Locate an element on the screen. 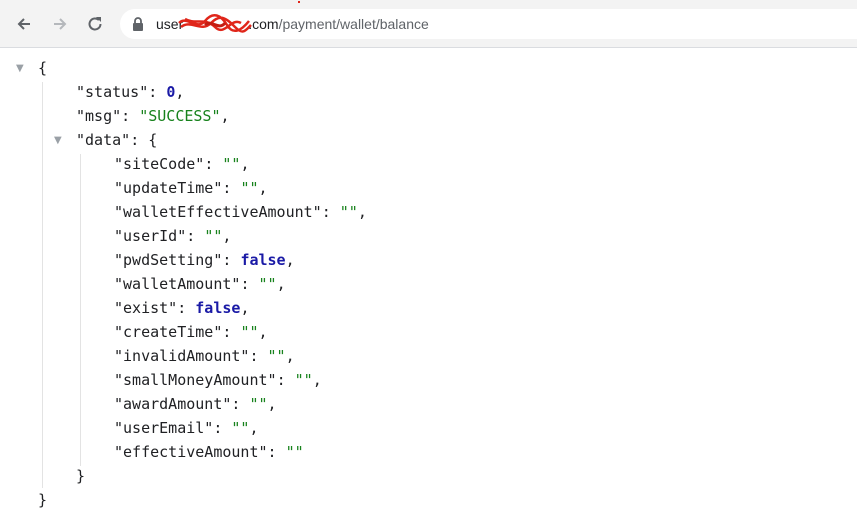 The image size is (857, 528). back-arrow-icon is located at coordinates (23, 24).